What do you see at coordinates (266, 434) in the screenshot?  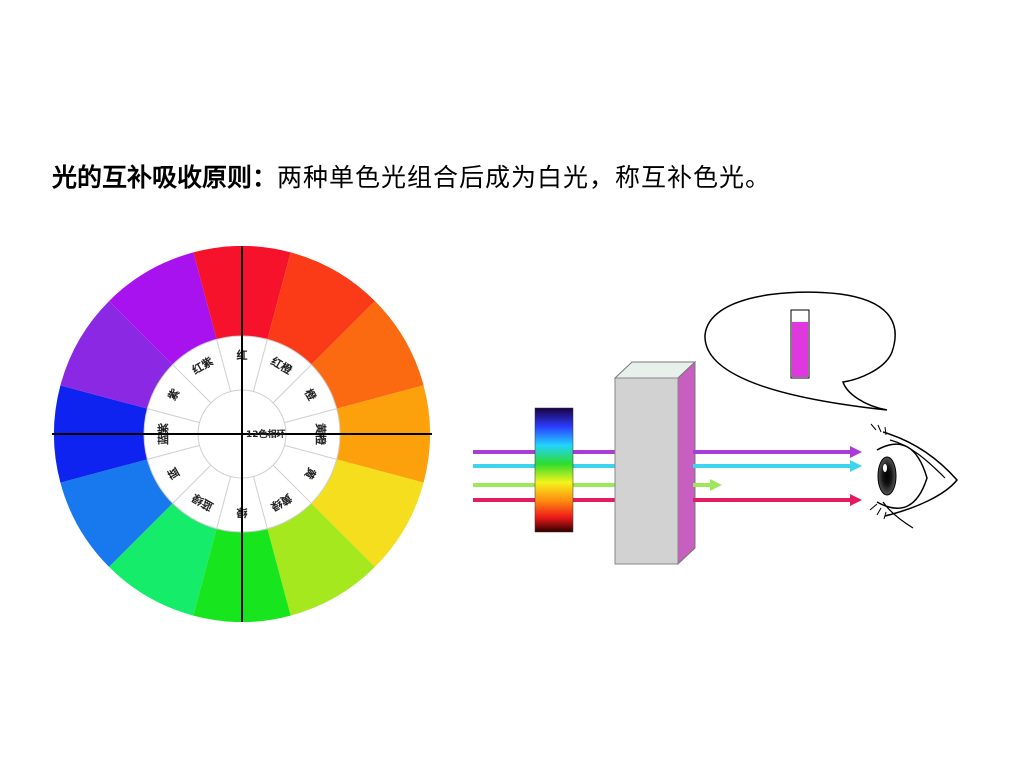 I see `wheel-center-label: 12色相环` at bounding box center [266, 434].